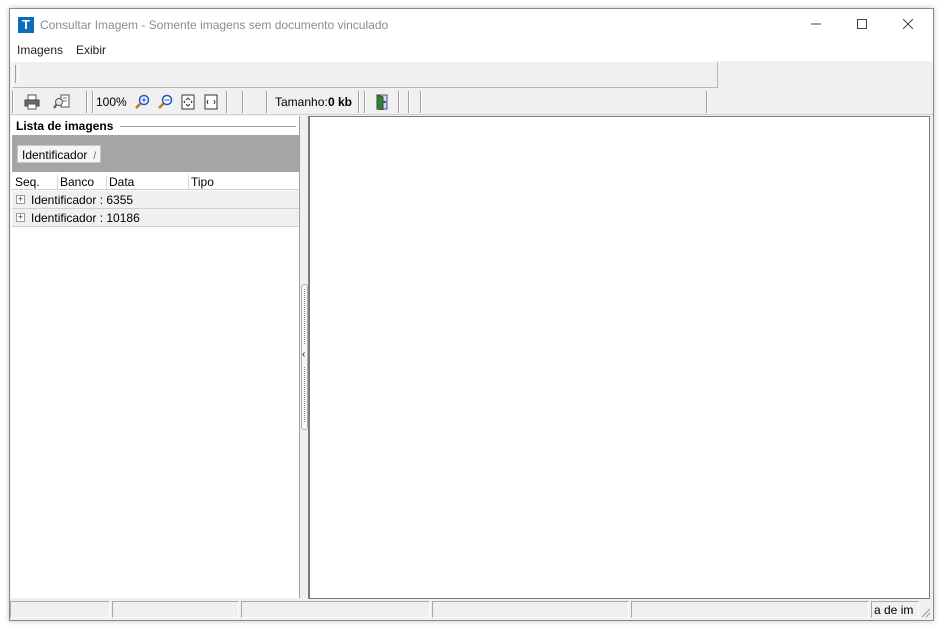 The image size is (944, 631). Describe the element at coordinates (26, 25) in the screenshot. I see `app-logo-icon: T` at that location.